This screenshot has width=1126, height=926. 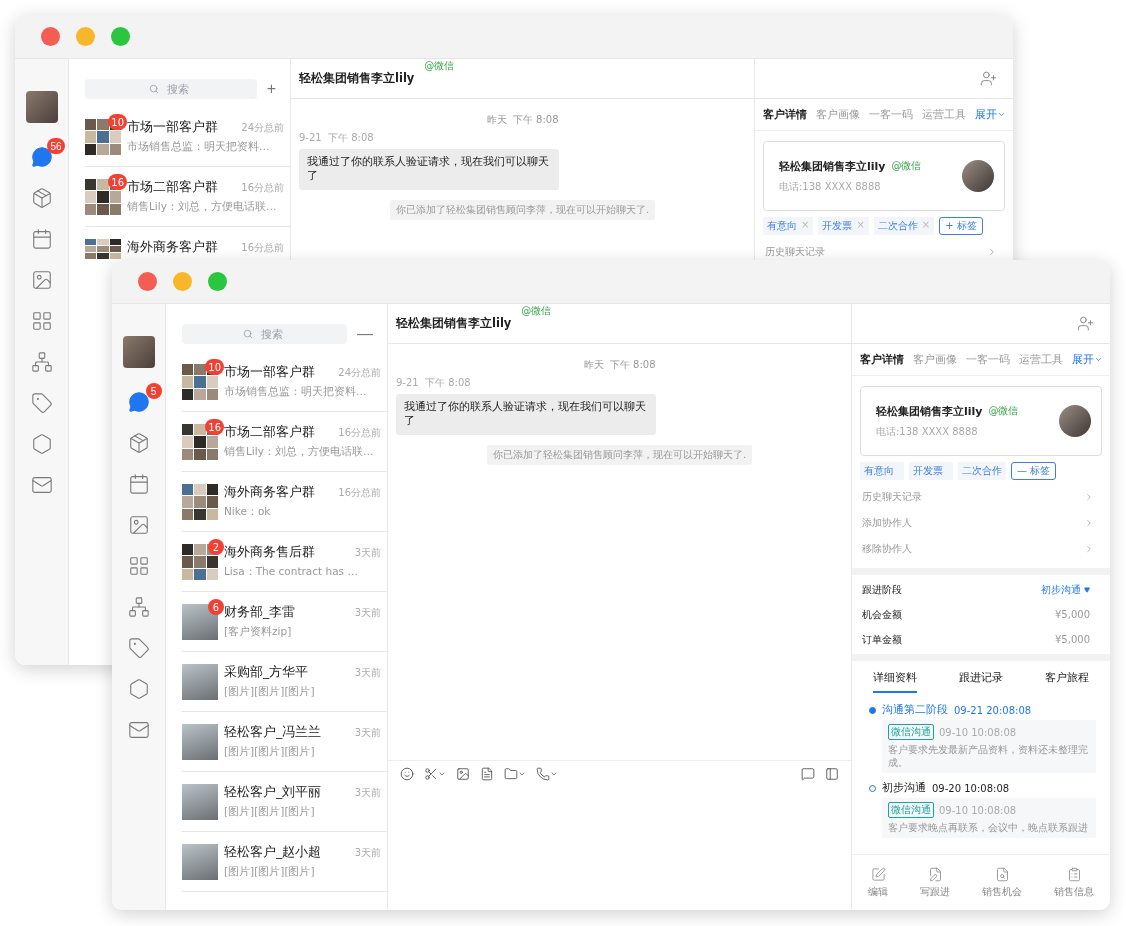 I want to click on add-tag-button: — 标签, so click(x=1034, y=471).